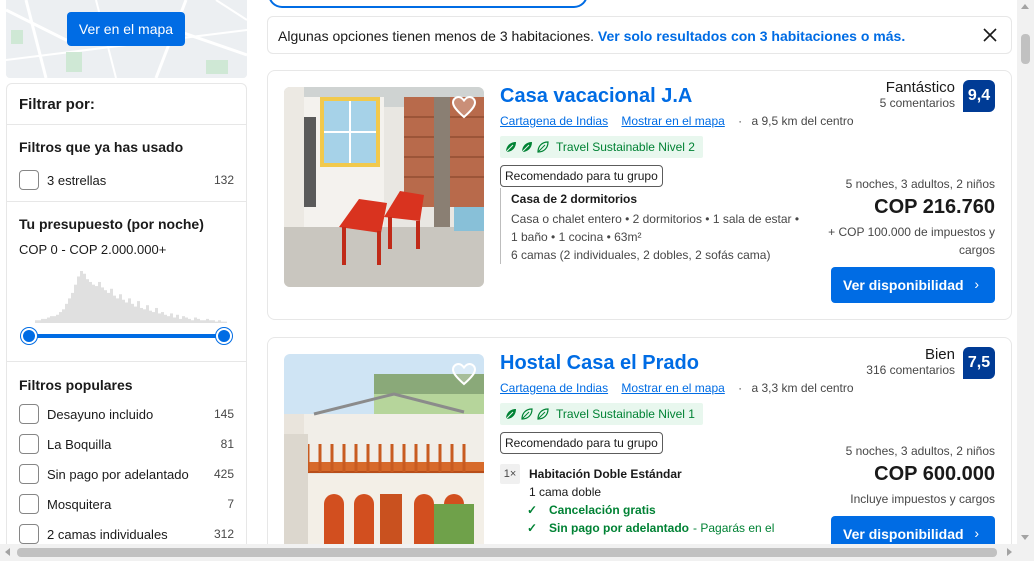 This screenshot has height=561, width=1034. I want to click on slider-track, so click(126, 336).